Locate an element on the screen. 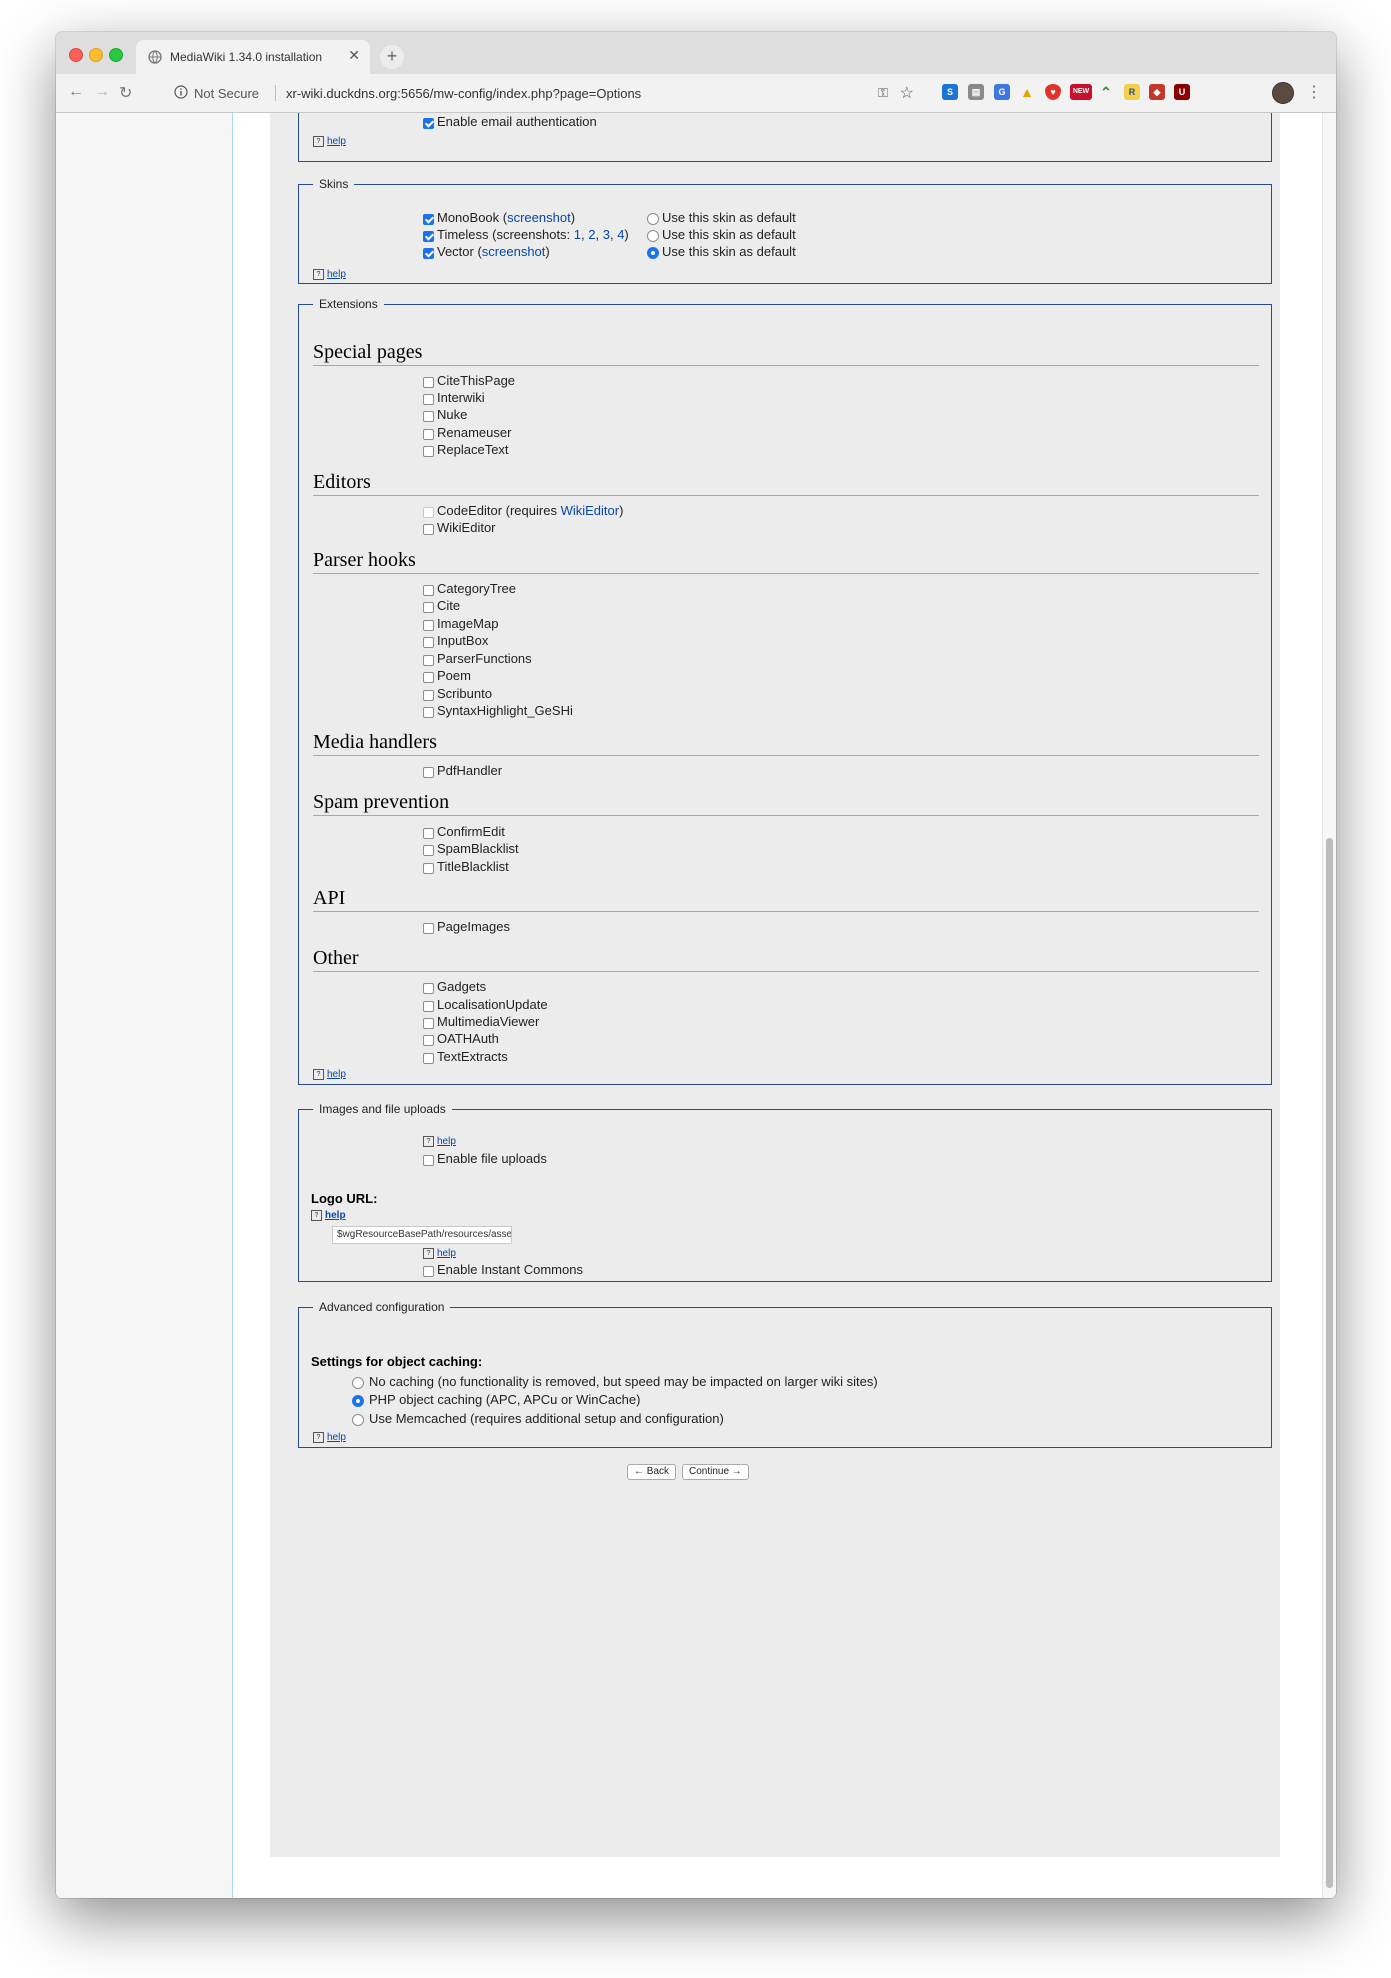 The image size is (1391, 1978). reload-icon: ↻ is located at coordinates (125, 93).